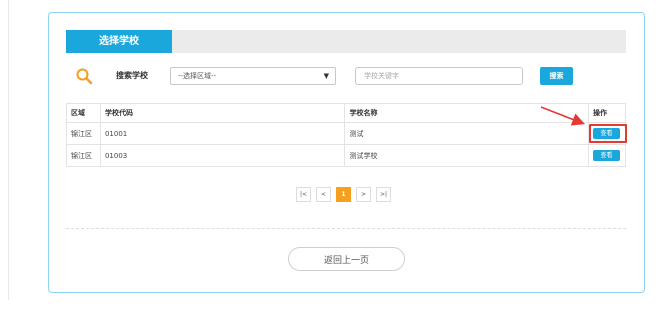 The image size is (668, 328). I want to click on cell-code: 01001, so click(222, 133).